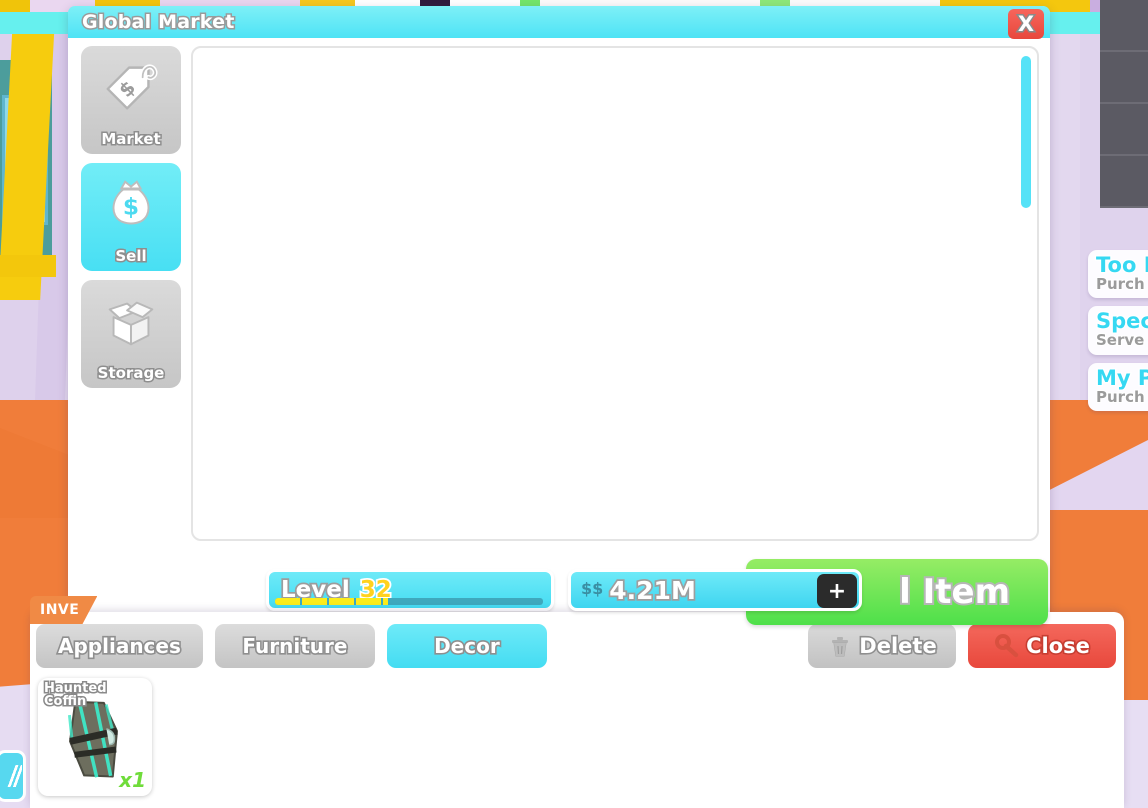 The image size is (1148, 808). I want to click on notification-title: Spec, so click(1121, 321).